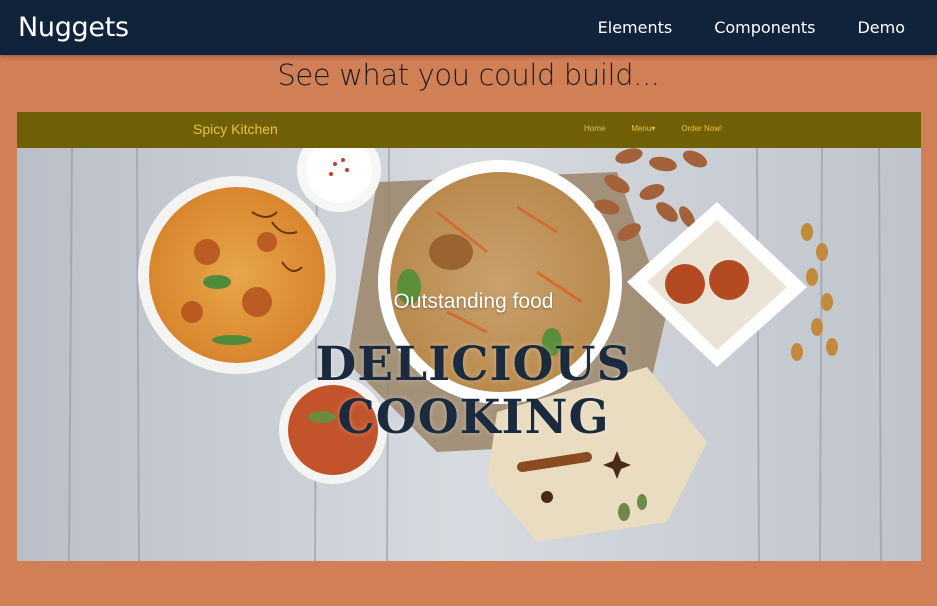  Describe the element at coordinates (764, 27) in the screenshot. I see `nav-link-components: Components` at that location.